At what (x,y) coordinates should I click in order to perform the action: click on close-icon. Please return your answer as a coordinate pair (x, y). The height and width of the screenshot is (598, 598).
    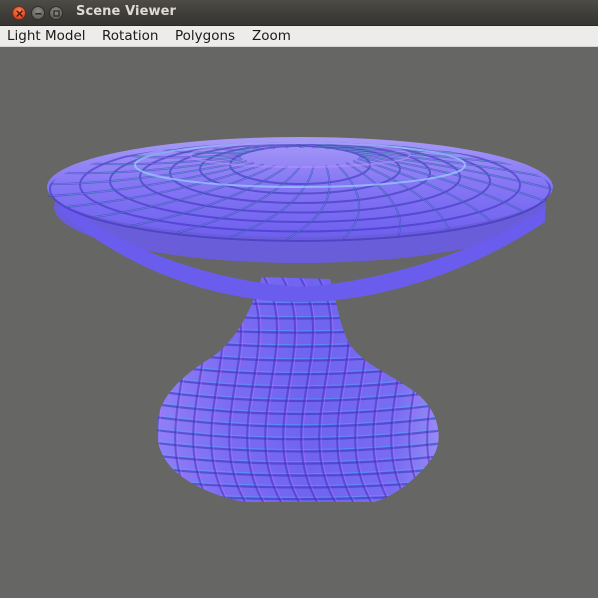
    Looking at the image, I should click on (19, 13).